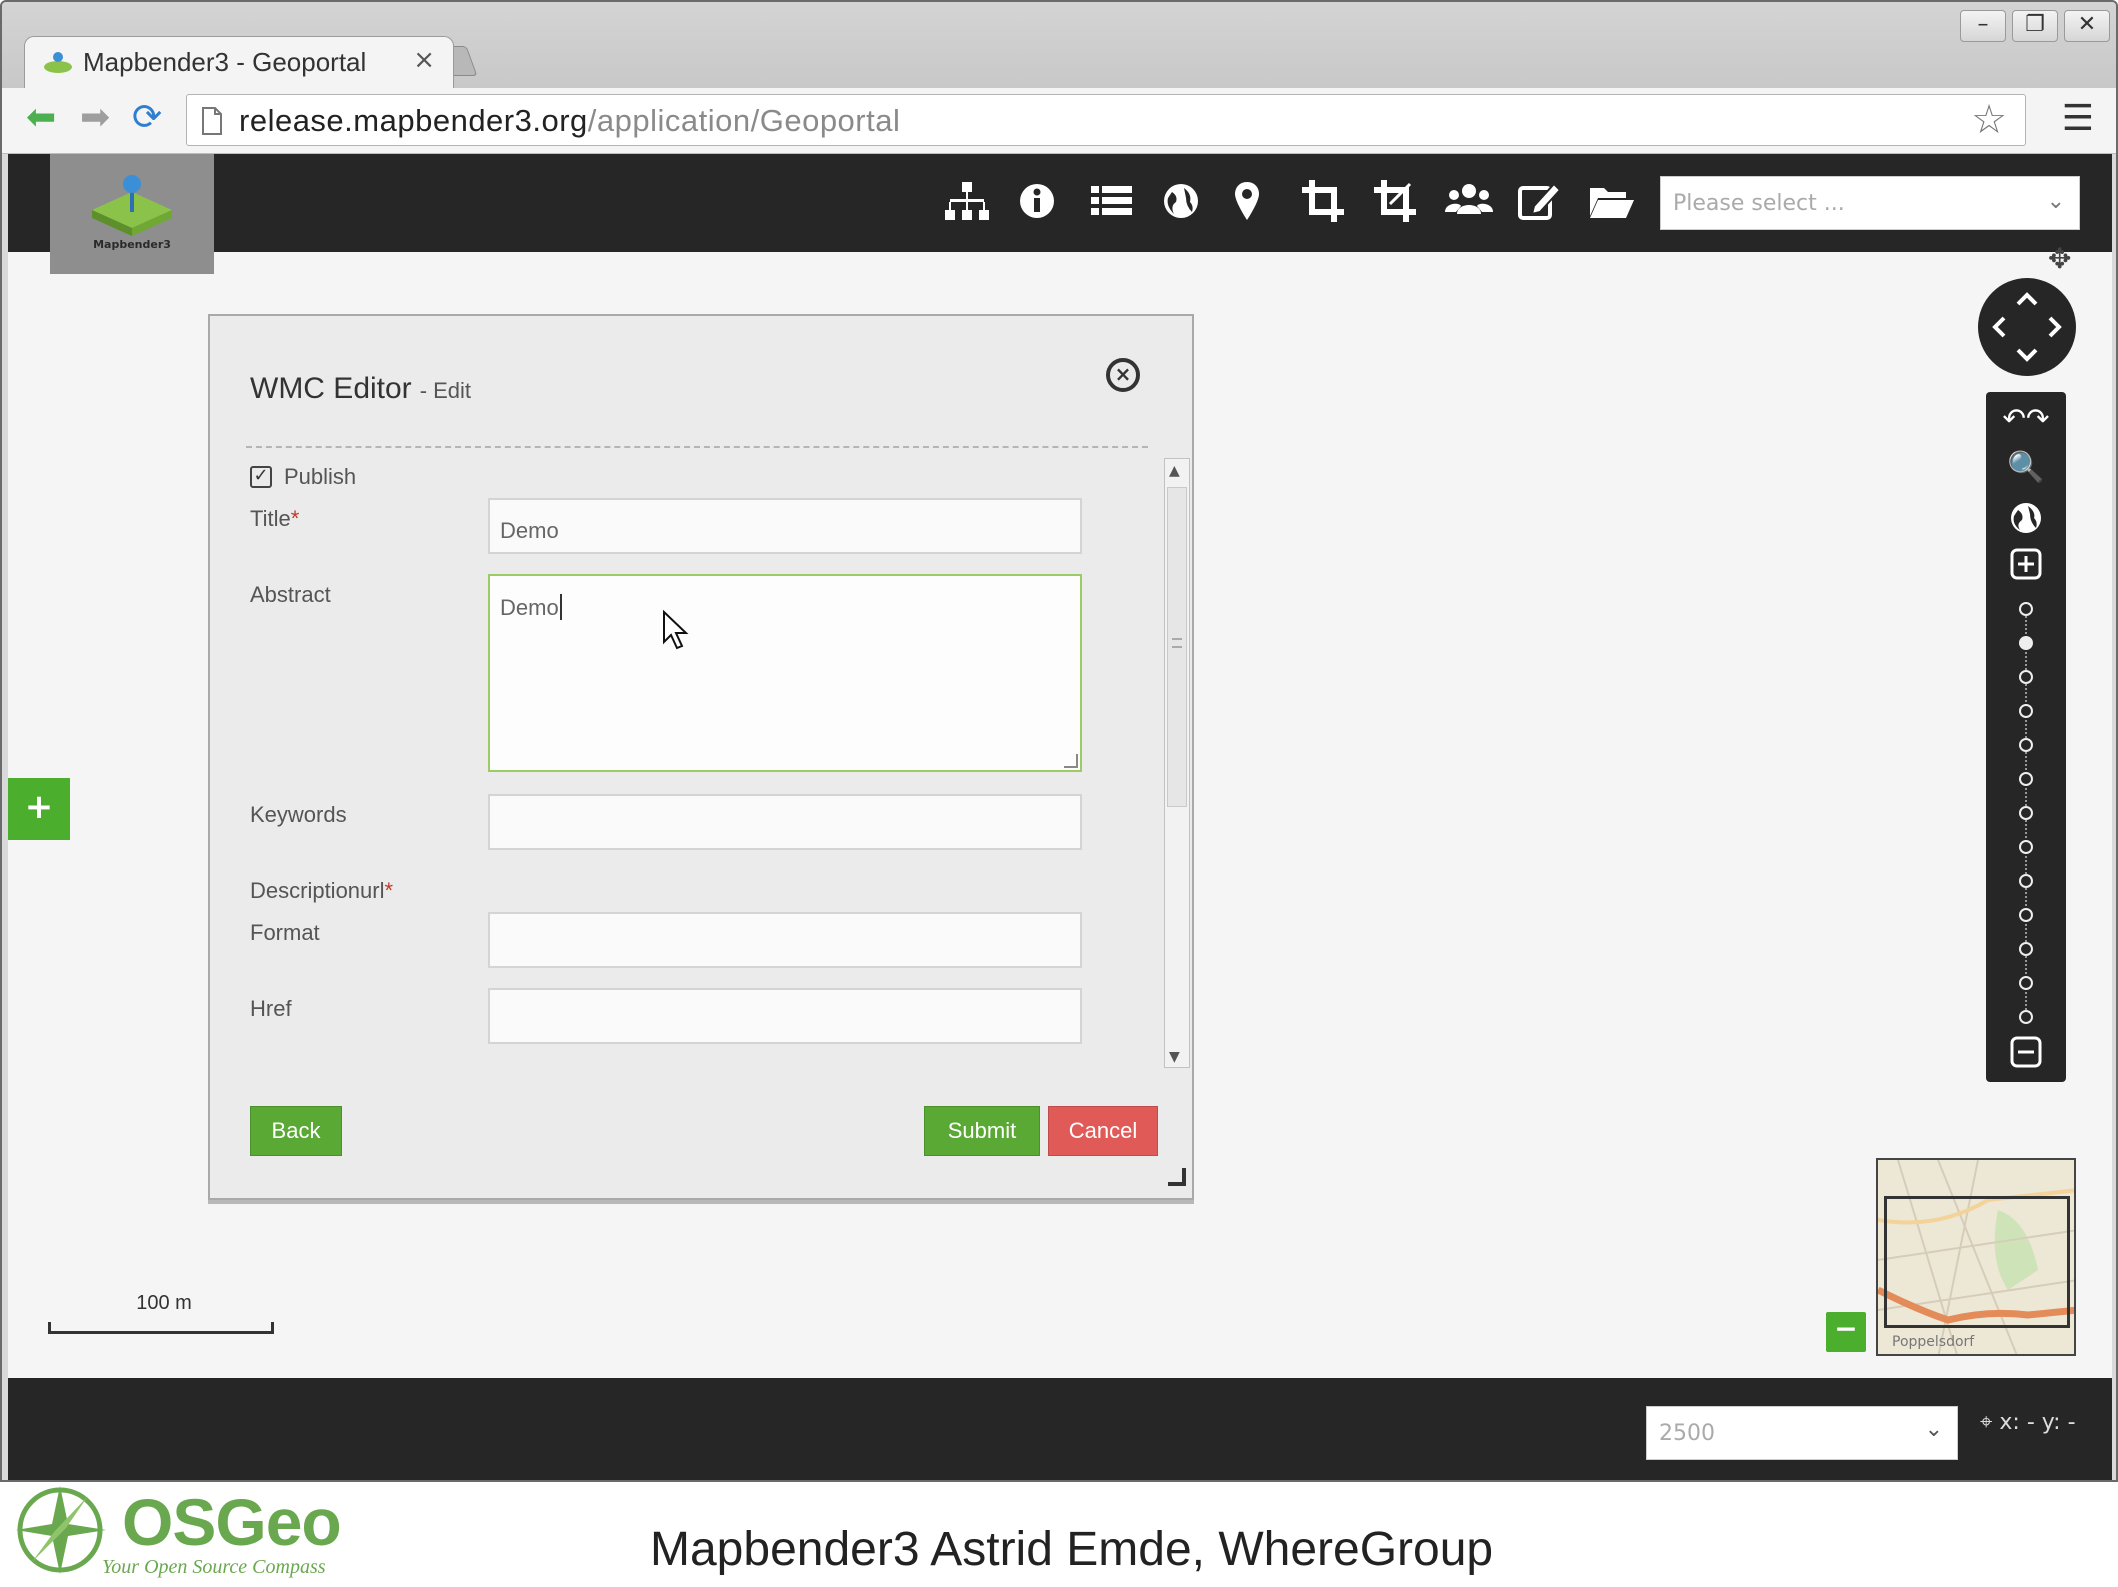 The height and width of the screenshot is (1587, 2118). Describe the element at coordinates (147, 118) in the screenshot. I see `reload-icon: ⟳` at that location.